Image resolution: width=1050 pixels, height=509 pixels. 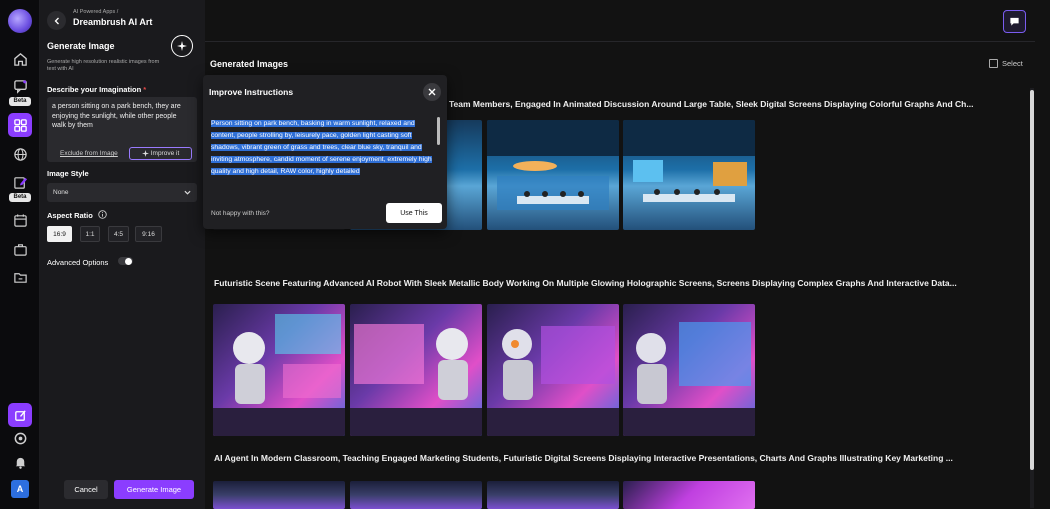 I want to click on advanced-options-label: Advanced Options, so click(x=78, y=262).